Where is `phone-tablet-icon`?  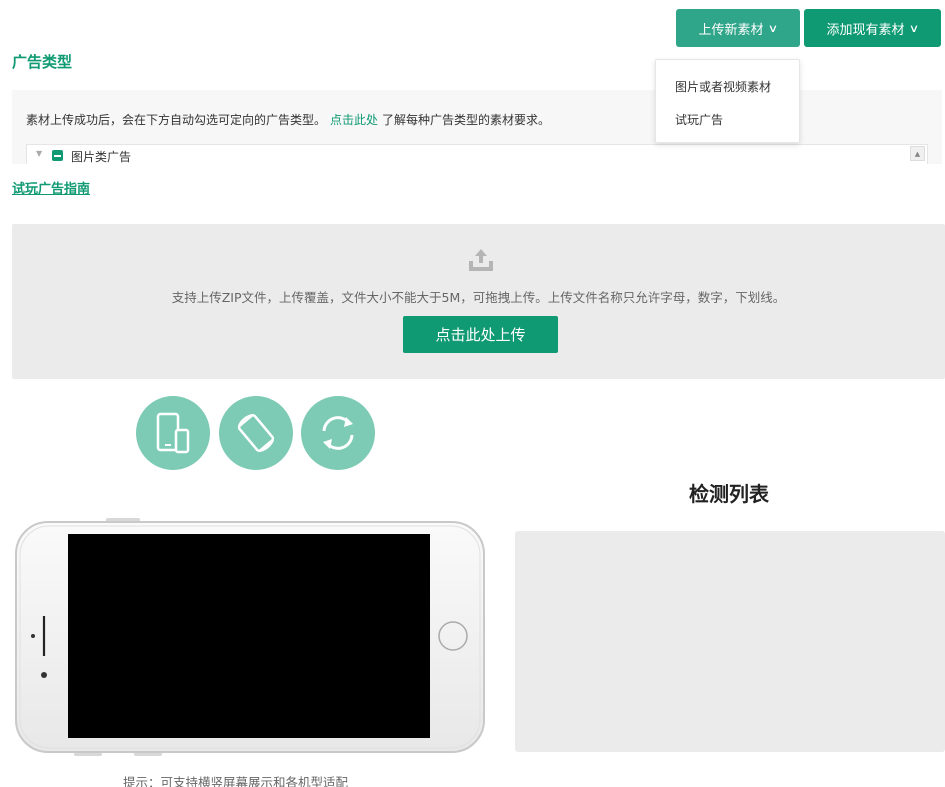
phone-tablet-icon is located at coordinates (173, 433).